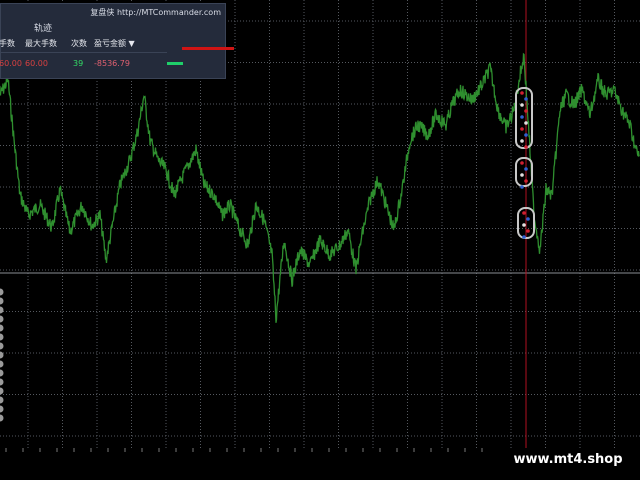  What do you see at coordinates (11, 63) in the screenshot?
I see `col-lots-value: 60.00` at bounding box center [11, 63].